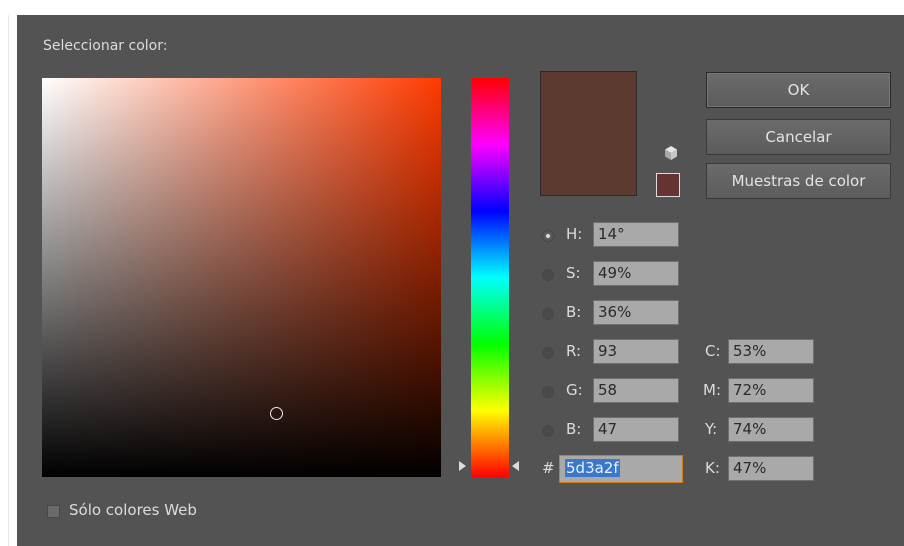 This screenshot has height=546, width=904. What do you see at coordinates (574, 351) in the screenshot?
I see `red-label: R:` at bounding box center [574, 351].